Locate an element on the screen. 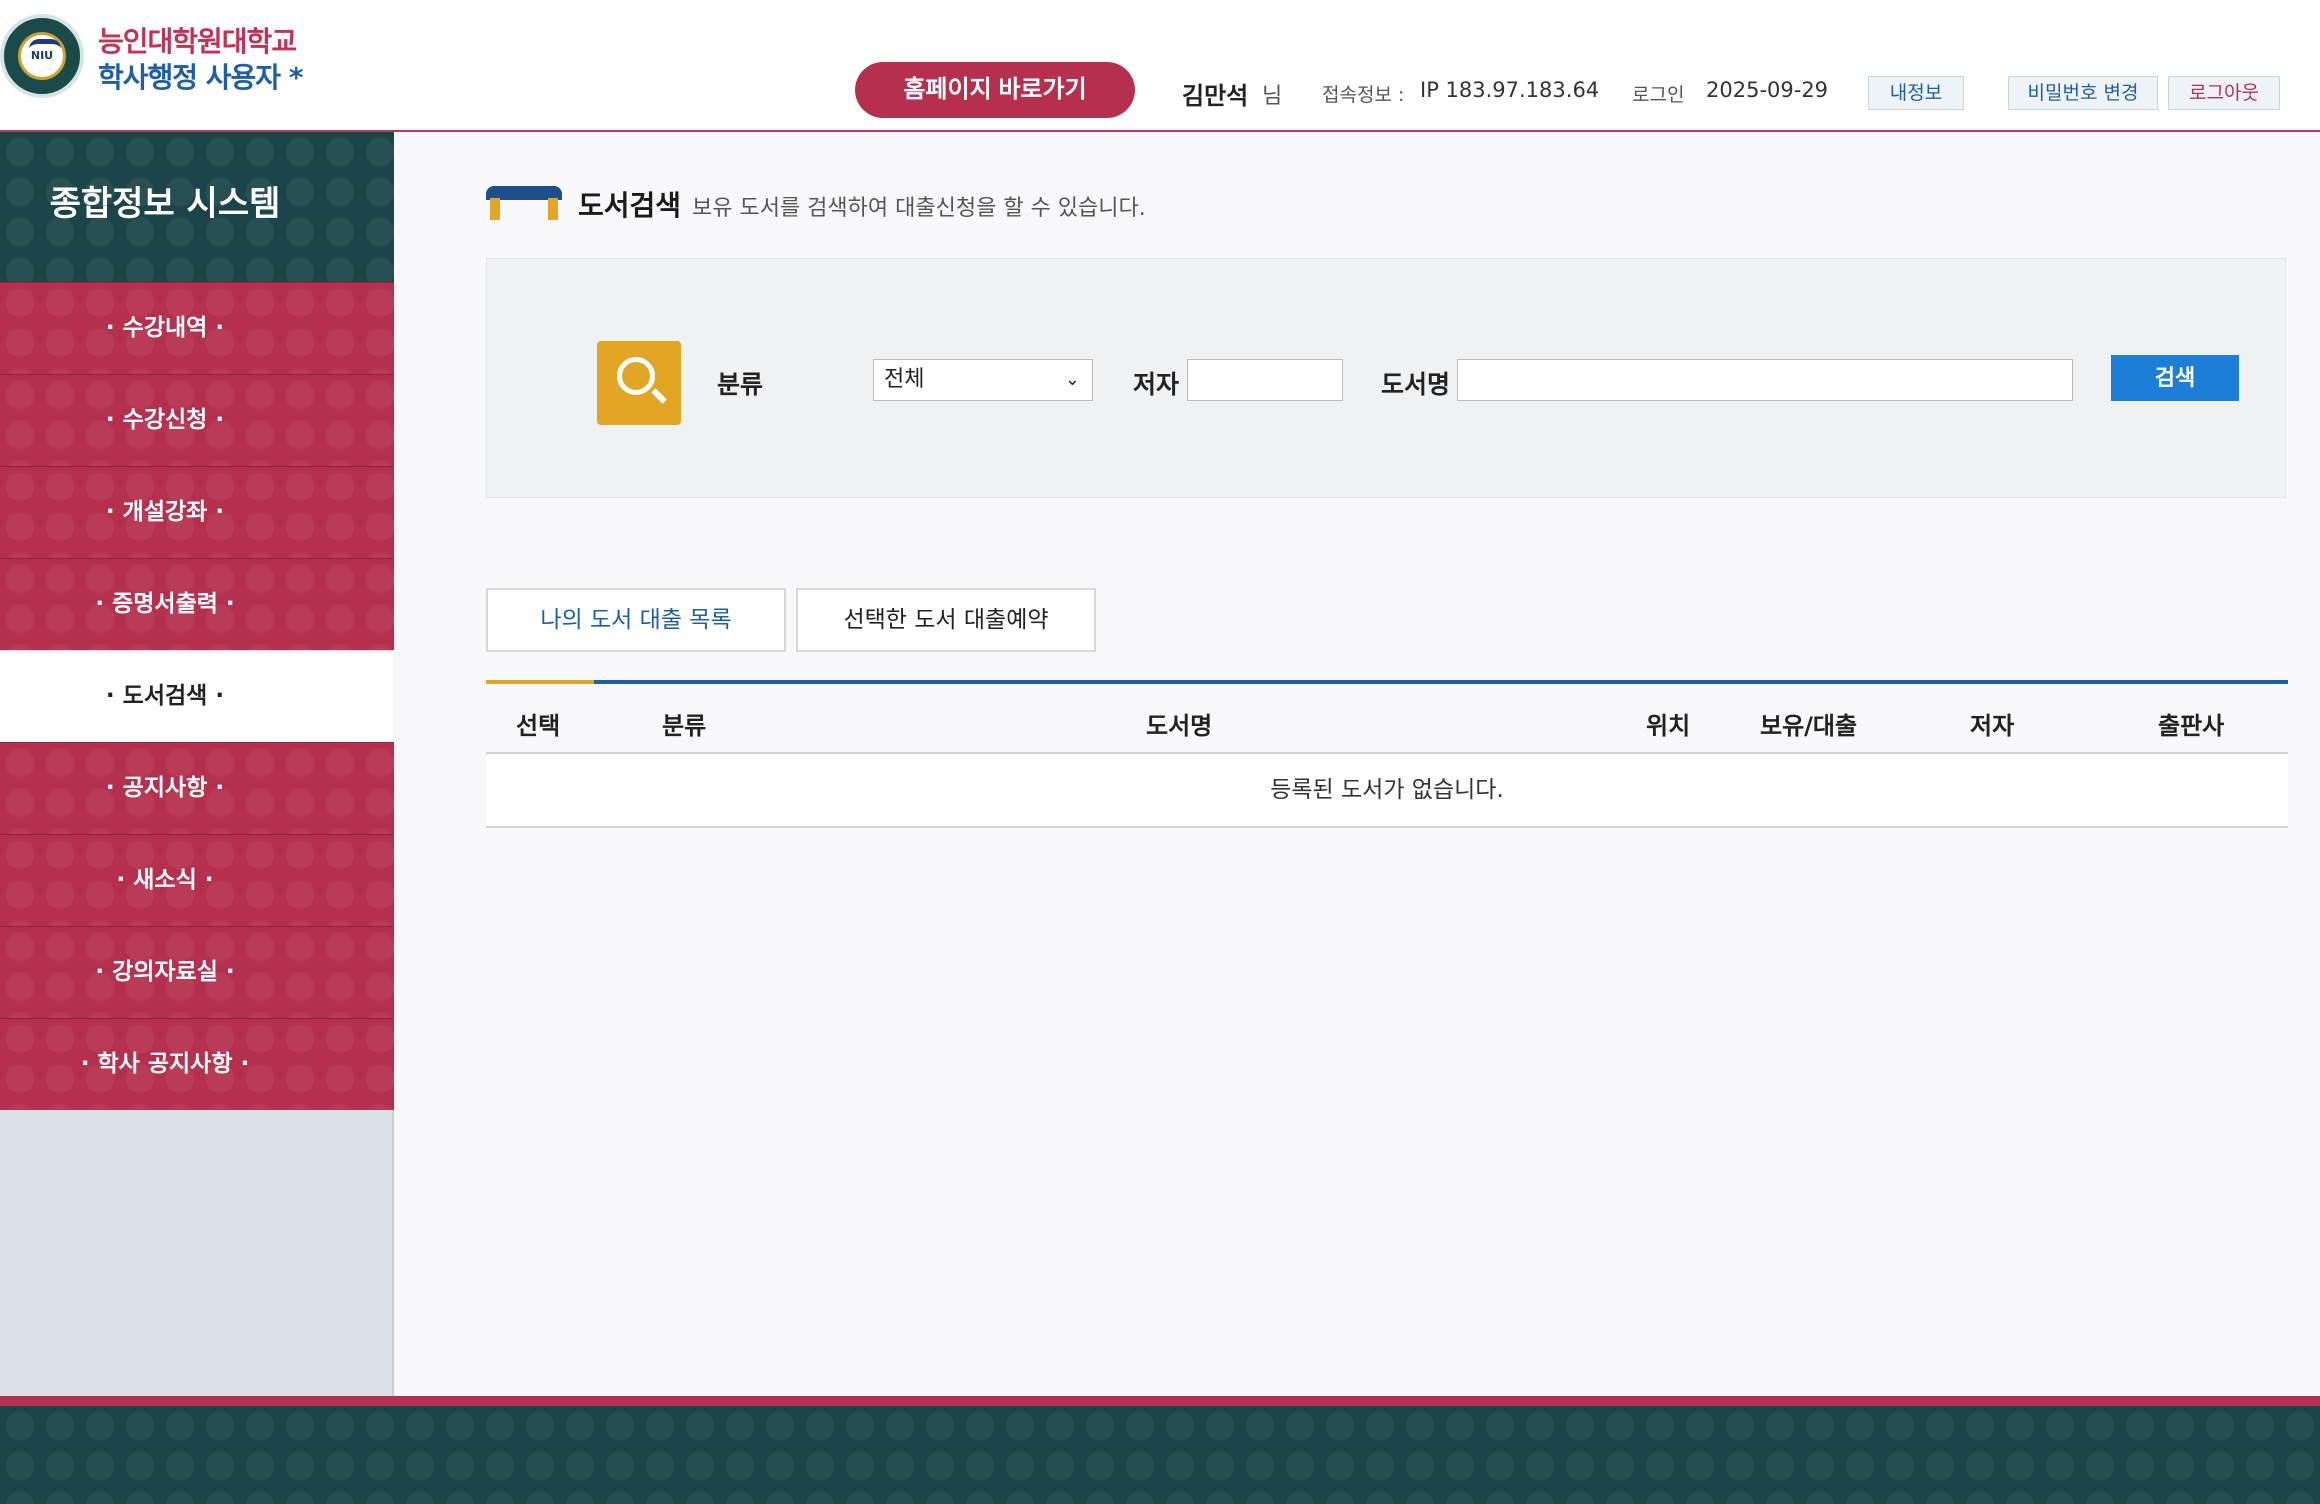 The image size is (2320, 1504). page-title: 도서검색 is located at coordinates (630, 205).